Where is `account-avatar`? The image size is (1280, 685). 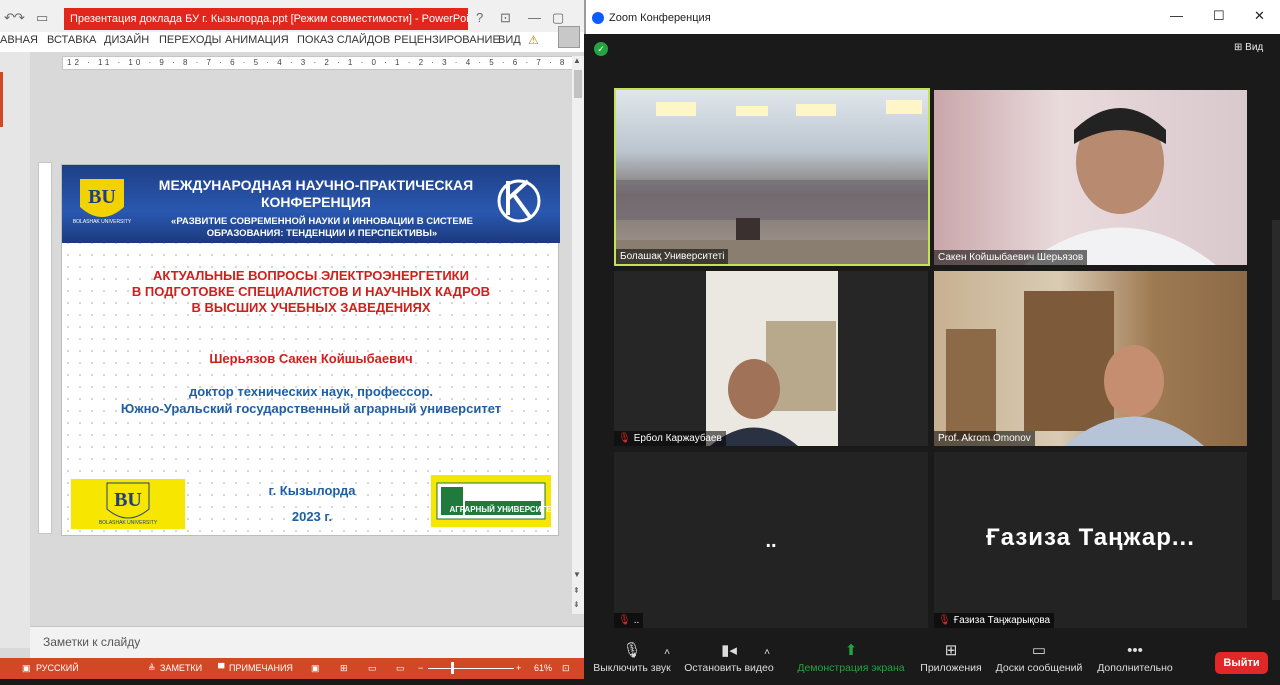
account-avatar is located at coordinates (569, 37).